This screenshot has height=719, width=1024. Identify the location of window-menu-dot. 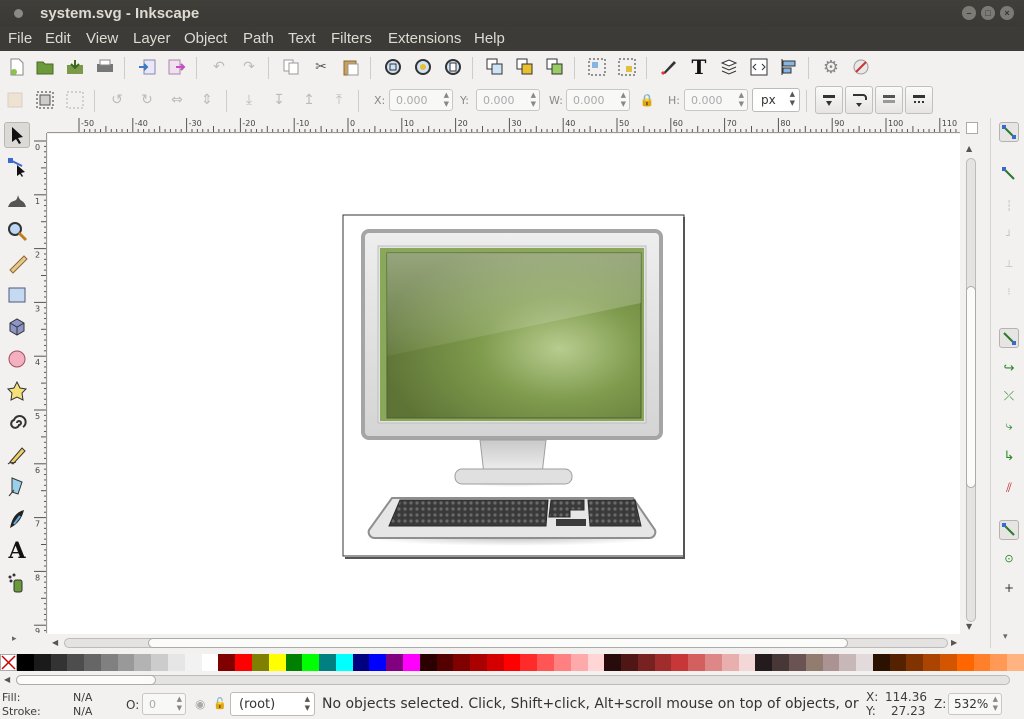
(18, 13).